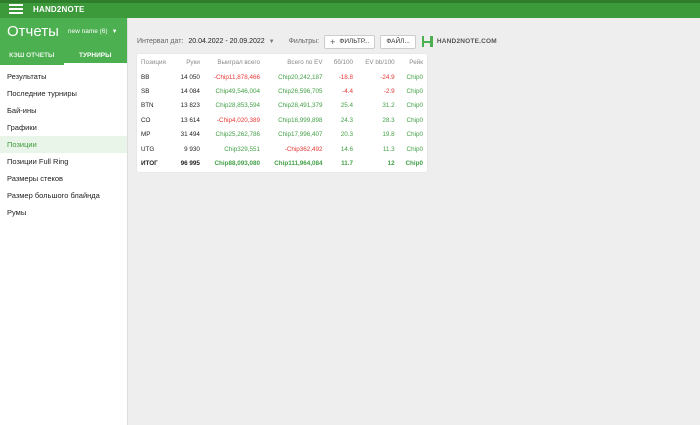  Describe the element at coordinates (63, 76) in the screenshot. I see `sidebar-item-results: Результаты` at that location.